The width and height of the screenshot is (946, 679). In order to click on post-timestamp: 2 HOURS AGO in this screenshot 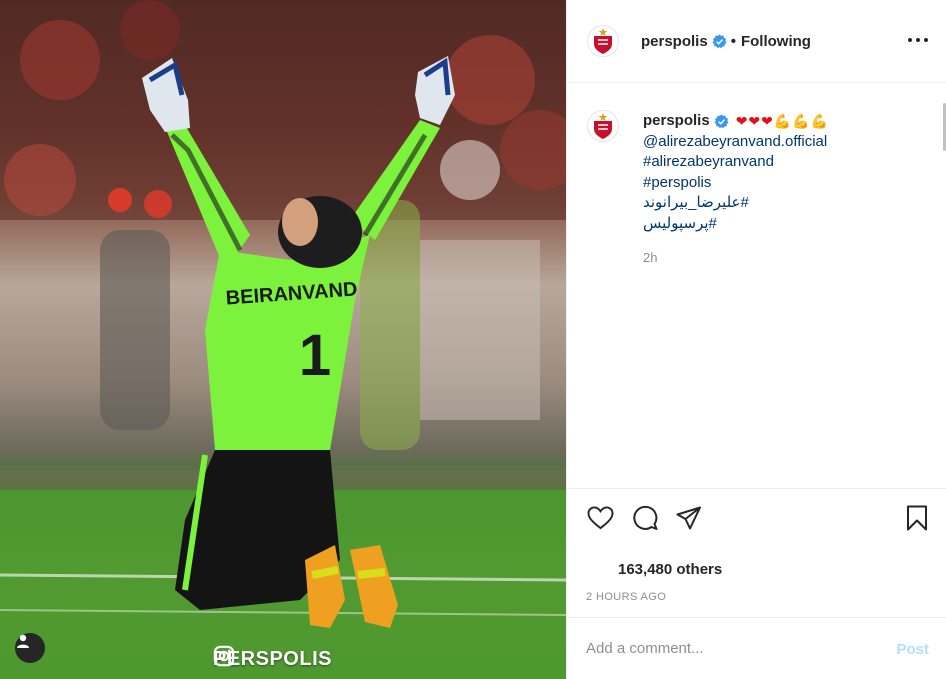, I will do `click(626, 597)`.